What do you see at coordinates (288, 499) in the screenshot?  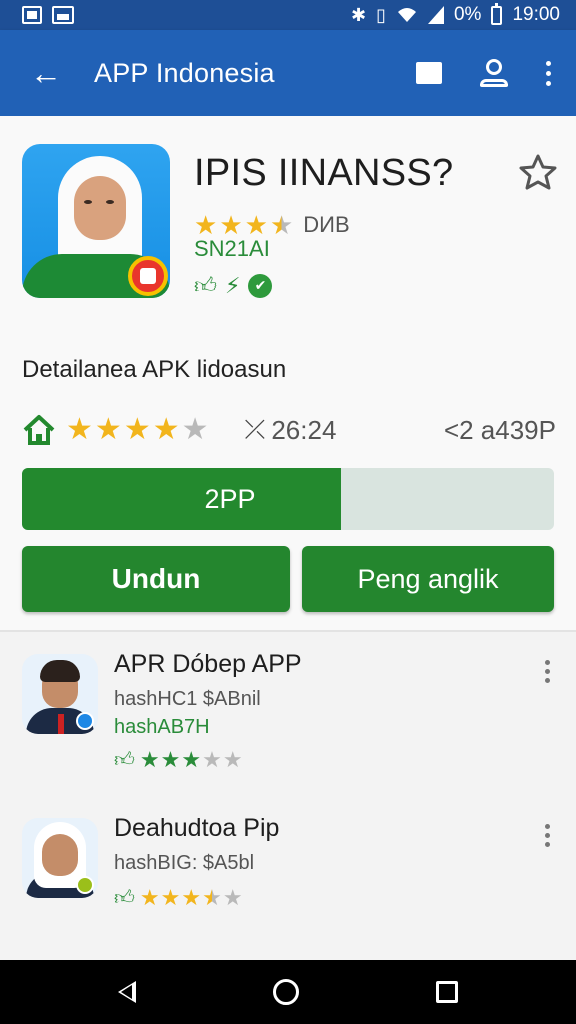 I see `download-progress: 2PP` at bounding box center [288, 499].